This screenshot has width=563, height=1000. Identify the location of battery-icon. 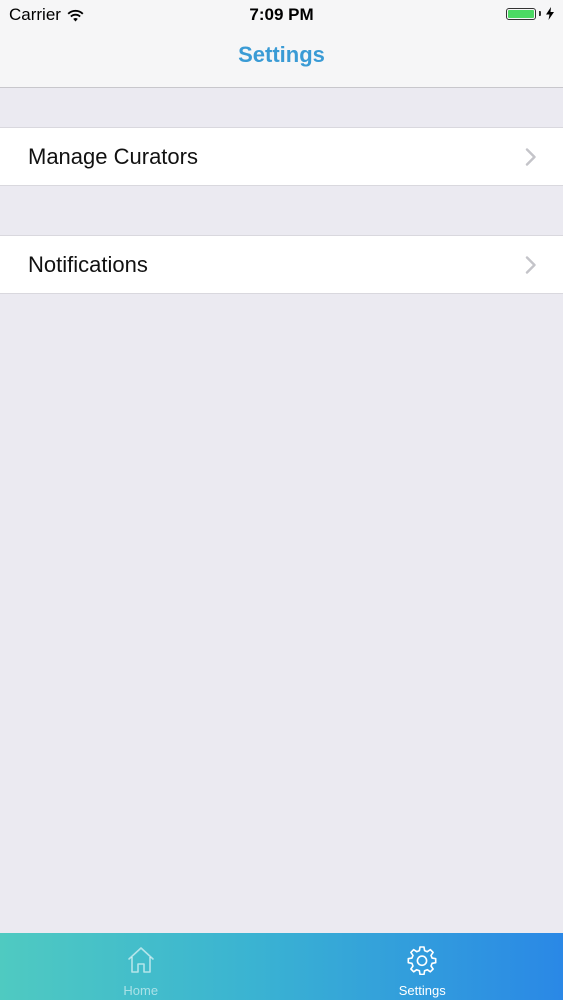
(521, 13).